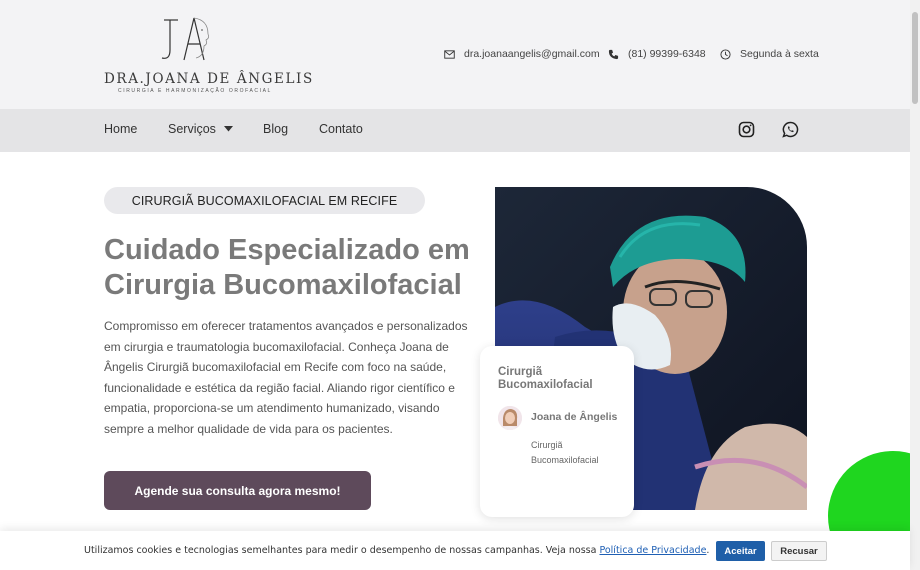 Image resolution: width=920 pixels, height=570 pixels. I want to click on nav-item-blog: Blog, so click(275, 129).